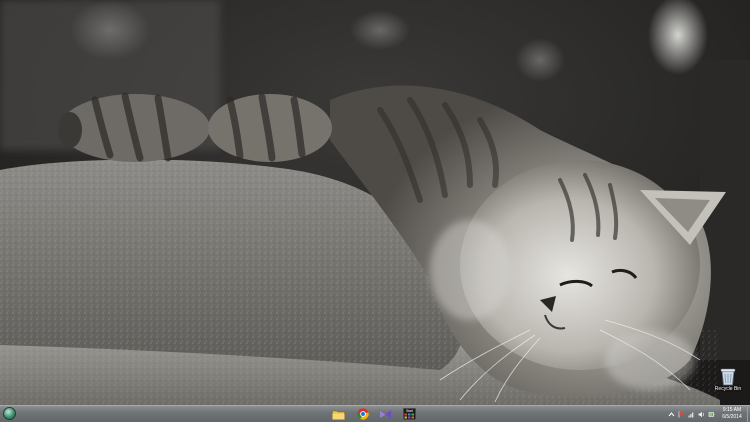  I want to click on taskbar-clock: 9:15 AM 6/5/2014, so click(732, 414).